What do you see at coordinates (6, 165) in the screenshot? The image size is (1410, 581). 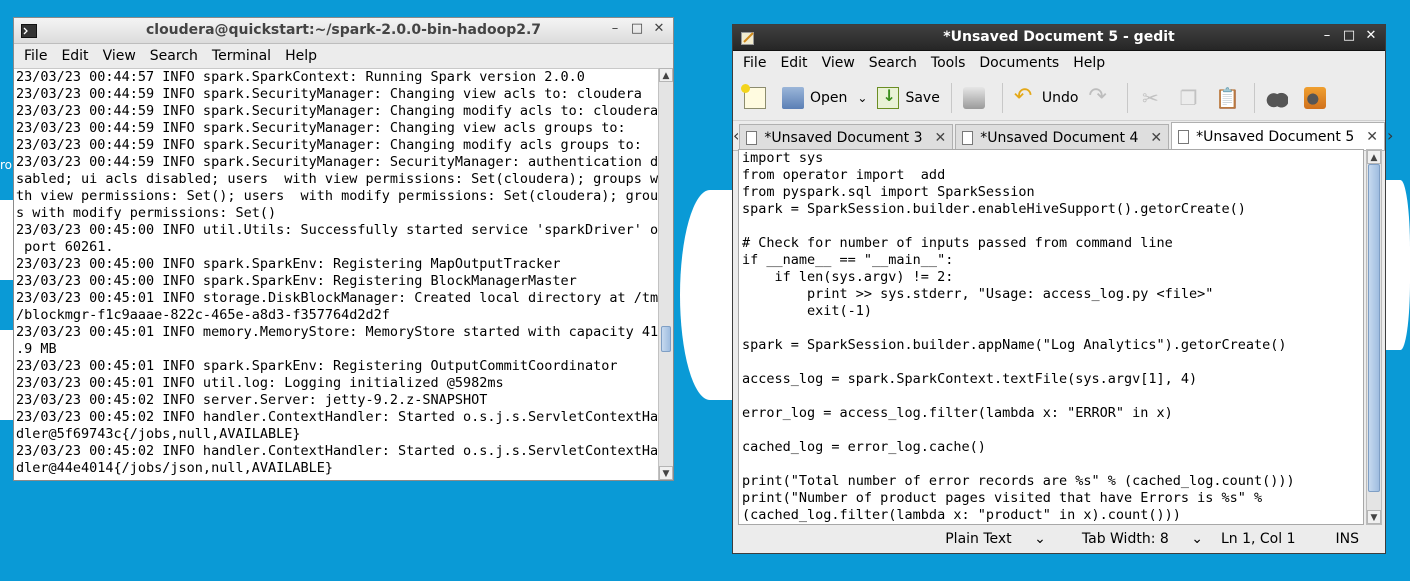 I see `desktop-partial-label: ro` at bounding box center [6, 165].